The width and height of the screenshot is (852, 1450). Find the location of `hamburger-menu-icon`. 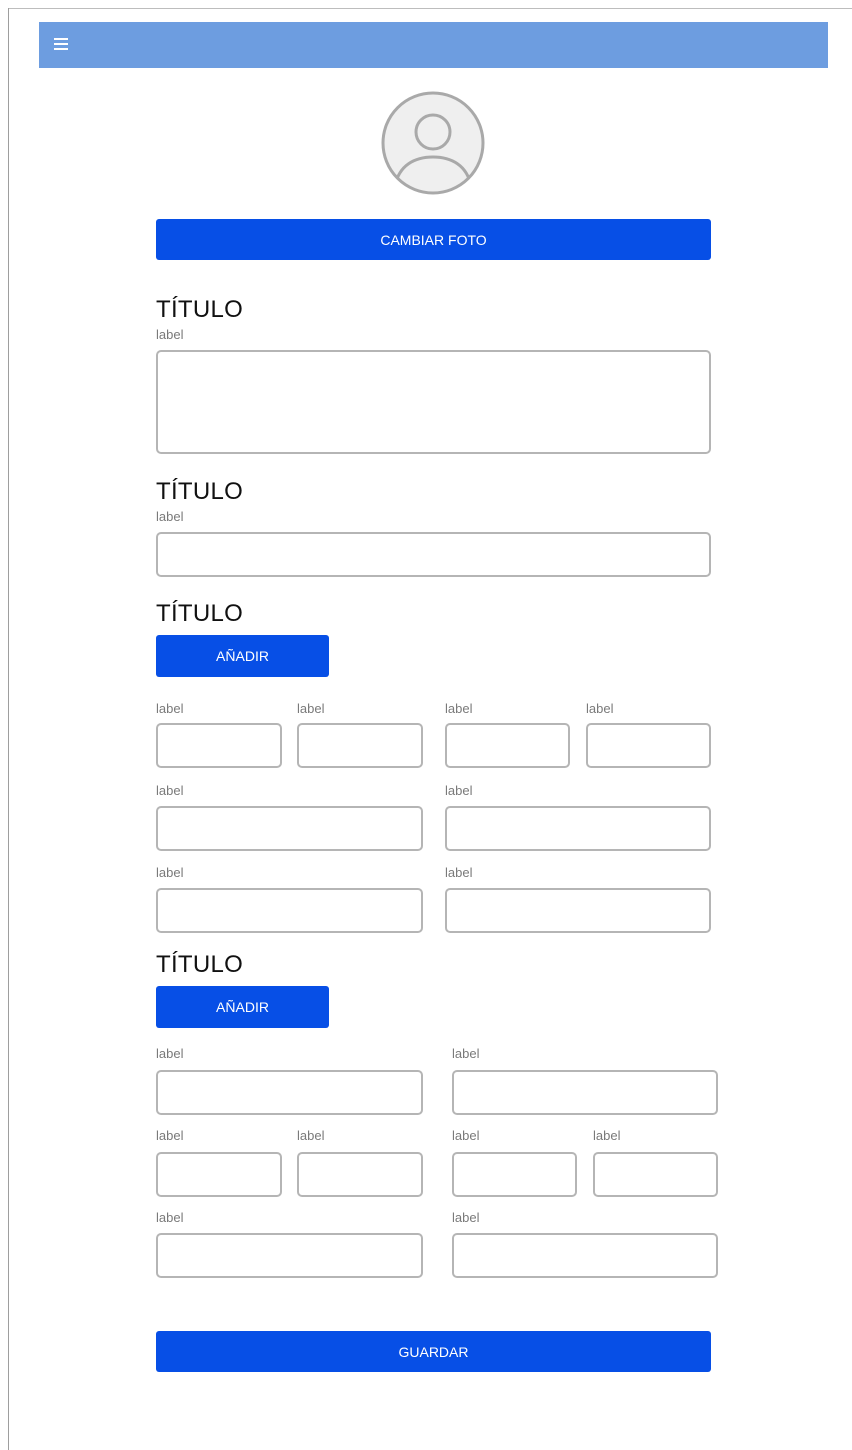

hamburger-menu-icon is located at coordinates (61, 44).